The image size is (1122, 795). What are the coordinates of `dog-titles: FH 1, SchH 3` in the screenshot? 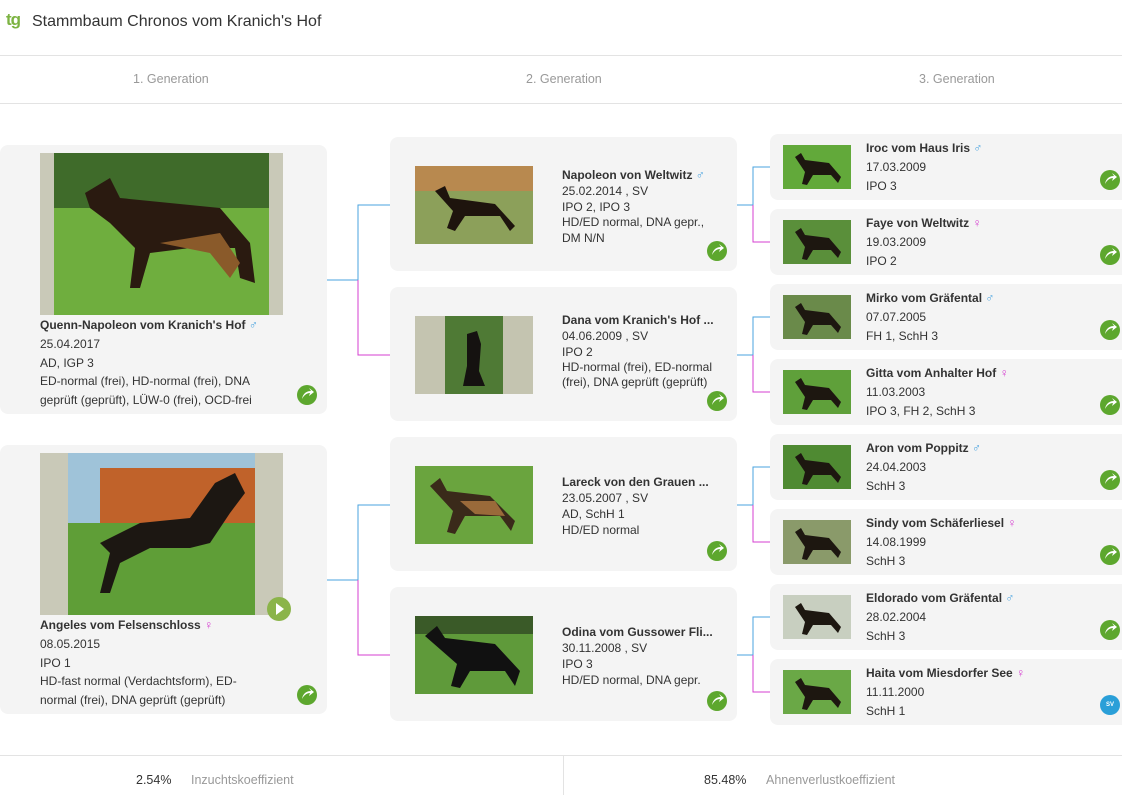 It's located at (902, 336).